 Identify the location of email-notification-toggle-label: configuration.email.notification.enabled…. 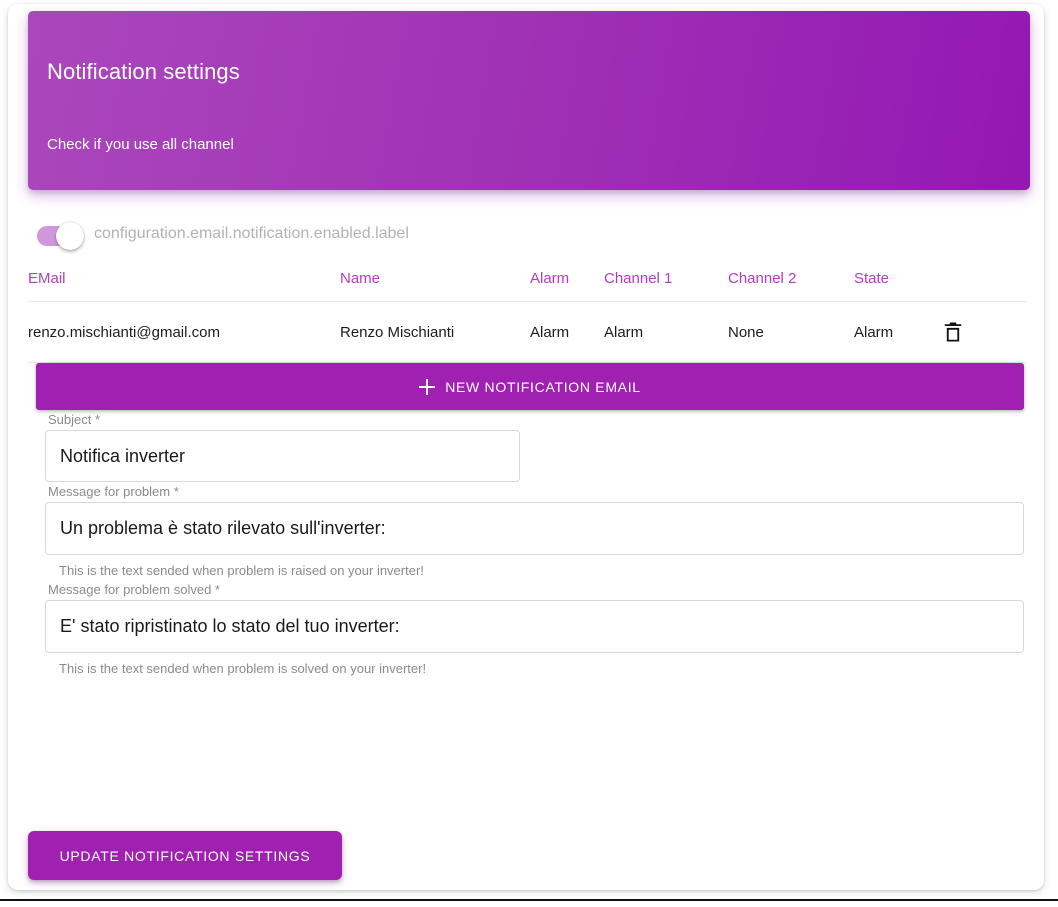
(251, 233).